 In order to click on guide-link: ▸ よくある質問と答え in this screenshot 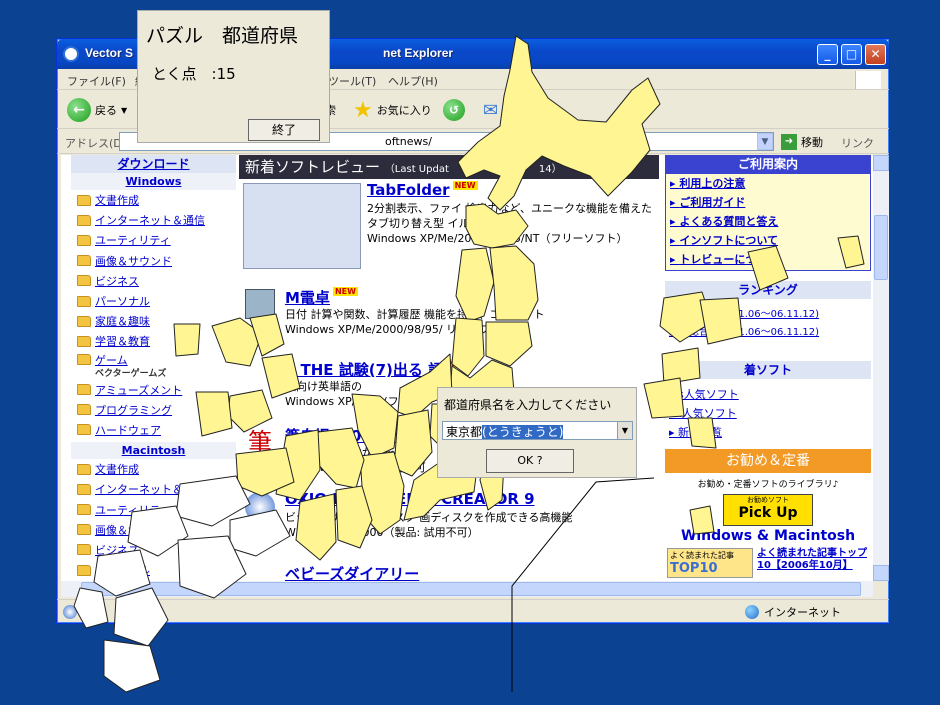, I will do `click(768, 221)`.